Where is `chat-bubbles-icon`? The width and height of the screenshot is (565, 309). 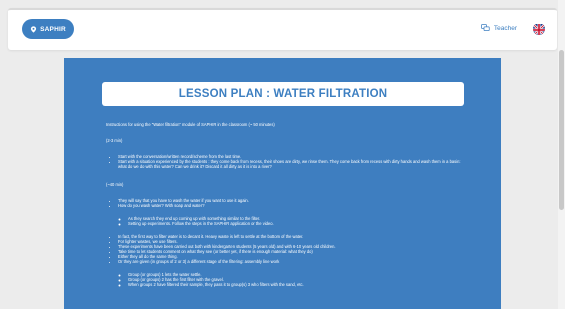 chat-bubbles-icon is located at coordinates (485, 27).